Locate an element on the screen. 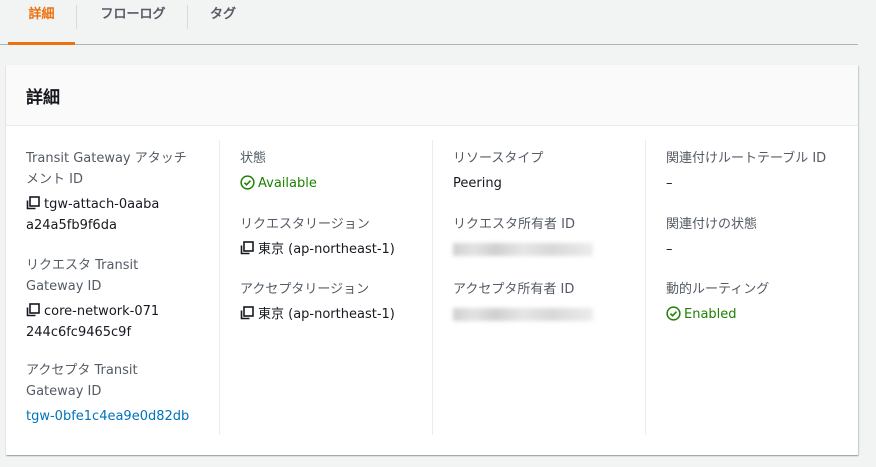  tab-tags: タグ is located at coordinates (223, 22).